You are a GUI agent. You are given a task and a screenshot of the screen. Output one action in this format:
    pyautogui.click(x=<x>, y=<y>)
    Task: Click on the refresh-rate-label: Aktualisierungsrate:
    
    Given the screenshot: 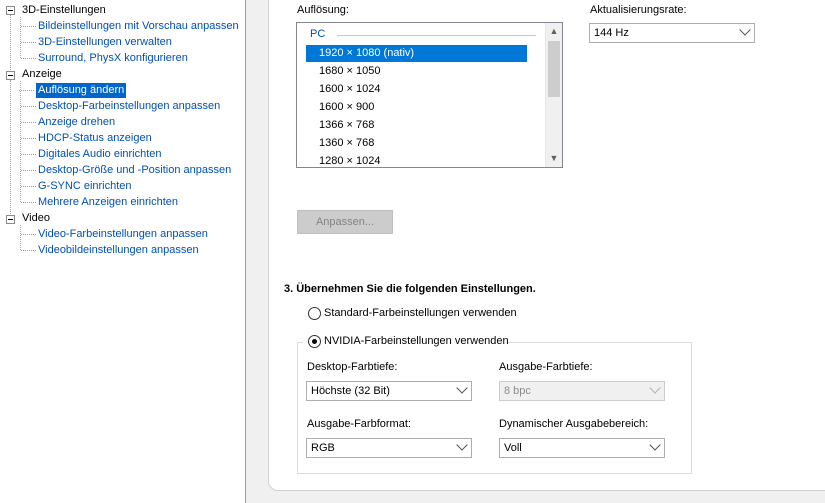 What is the action you would take?
    pyautogui.click(x=638, y=10)
    